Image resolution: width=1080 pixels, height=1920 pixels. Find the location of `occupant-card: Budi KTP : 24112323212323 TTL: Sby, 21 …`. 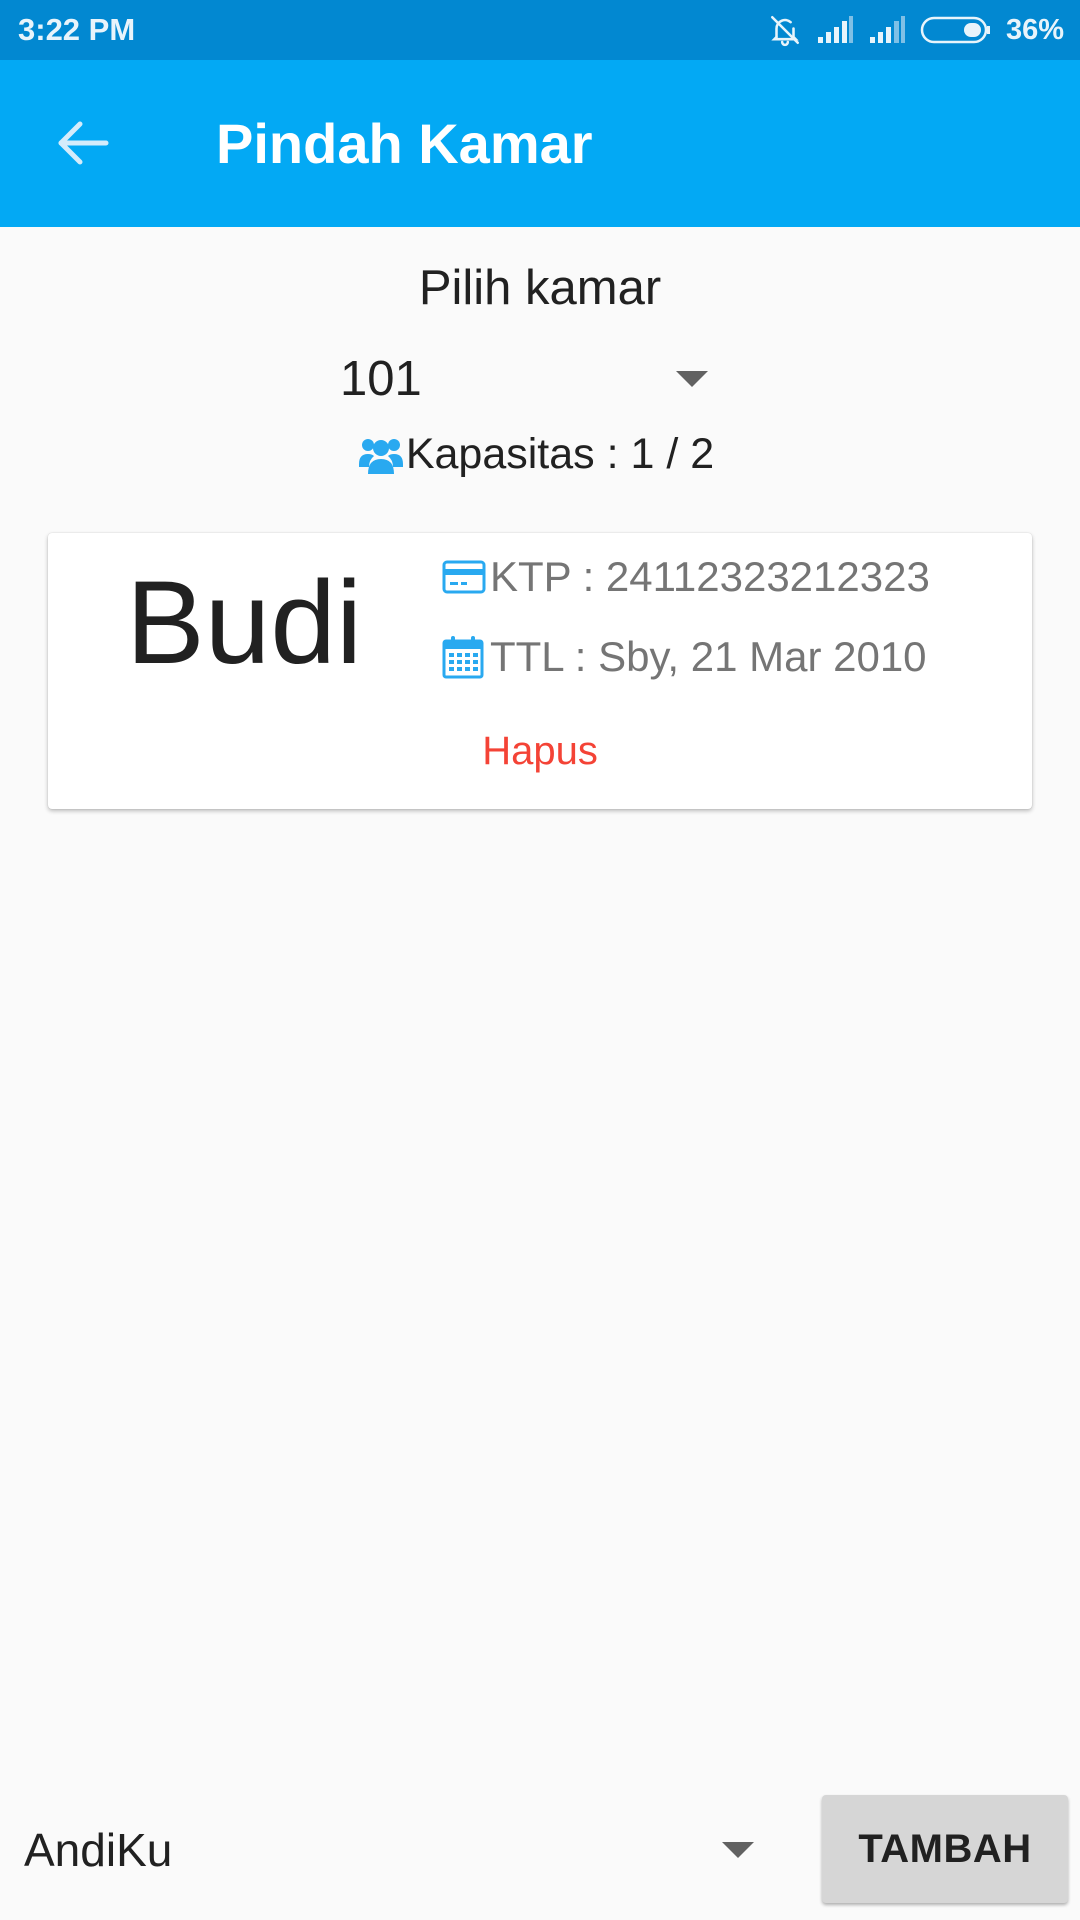

occupant-card: Budi KTP : 24112323212323 TTL: Sby, 21 … is located at coordinates (540, 671).